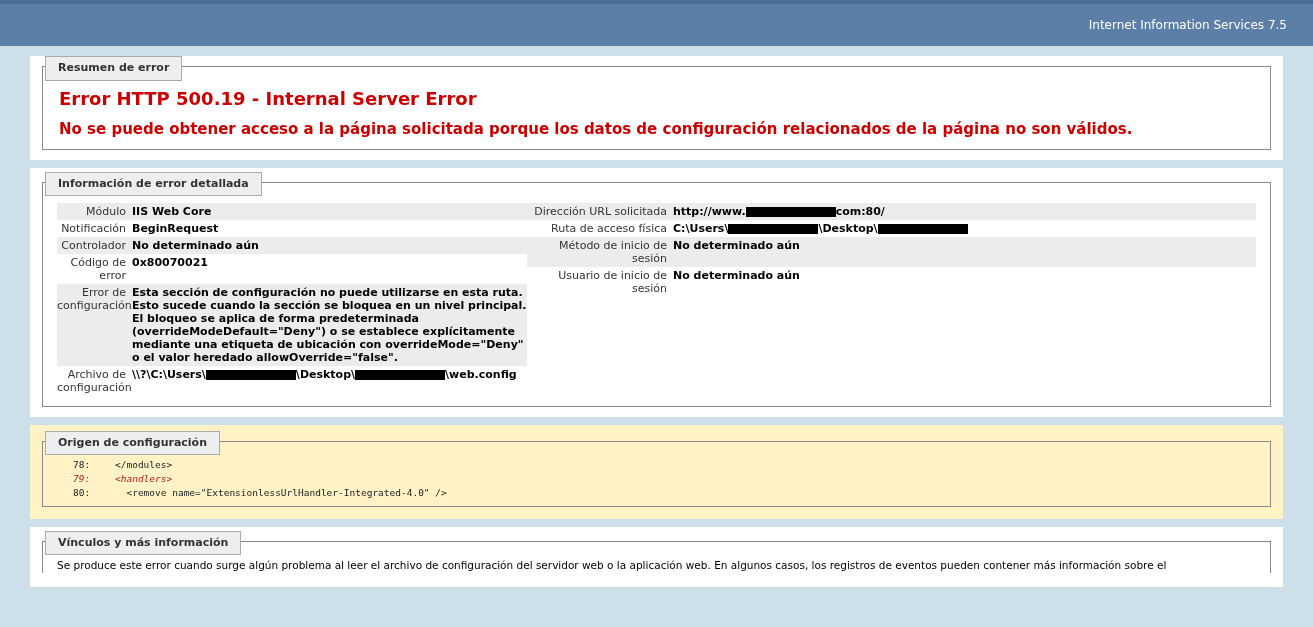 The image size is (1313, 627). Describe the element at coordinates (964, 228) in the screenshot. I see `field-value: C:\Users\ \Desktop\` at that location.